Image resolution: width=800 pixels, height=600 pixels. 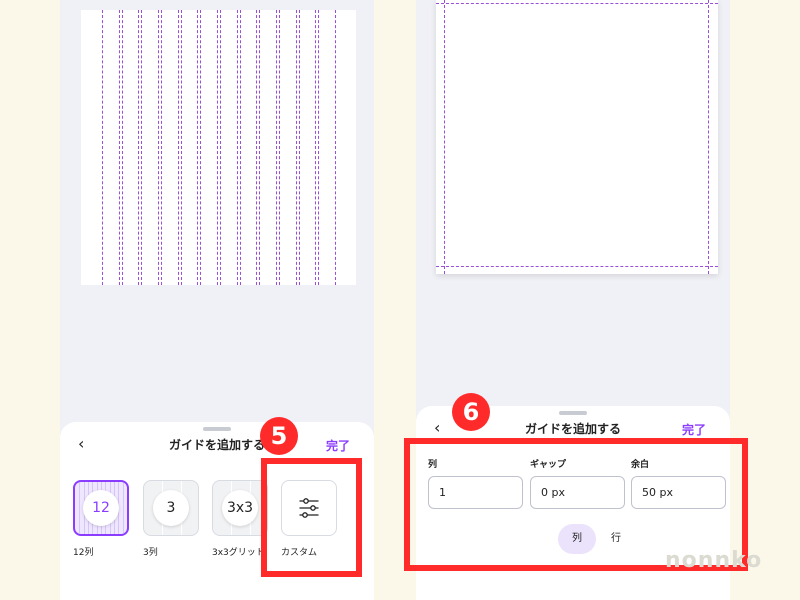 What do you see at coordinates (714, 560) in the screenshot?
I see `watermark: nonnko` at bounding box center [714, 560].